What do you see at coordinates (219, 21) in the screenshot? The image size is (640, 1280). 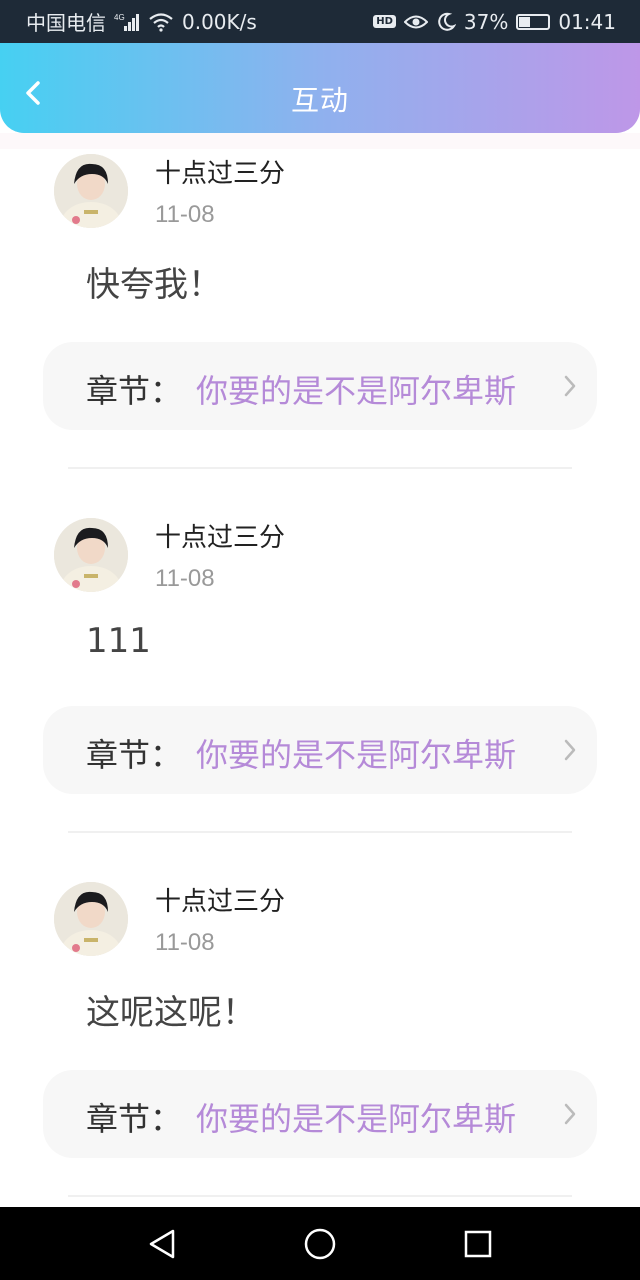 I see `network-speed: 0.00K/s` at bounding box center [219, 21].